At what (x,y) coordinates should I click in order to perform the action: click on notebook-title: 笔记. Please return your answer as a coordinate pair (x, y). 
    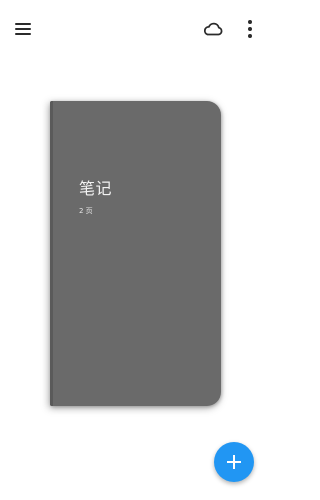
    Looking at the image, I should click on (96, 188).